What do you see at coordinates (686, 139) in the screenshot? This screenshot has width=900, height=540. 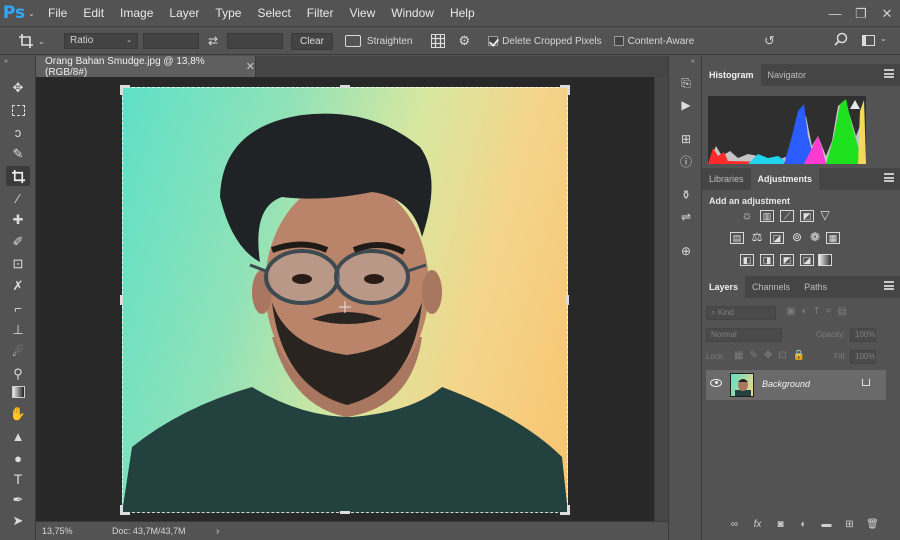 I see `properties-panel-icon: ⊞` at bounding box center [686, 139].